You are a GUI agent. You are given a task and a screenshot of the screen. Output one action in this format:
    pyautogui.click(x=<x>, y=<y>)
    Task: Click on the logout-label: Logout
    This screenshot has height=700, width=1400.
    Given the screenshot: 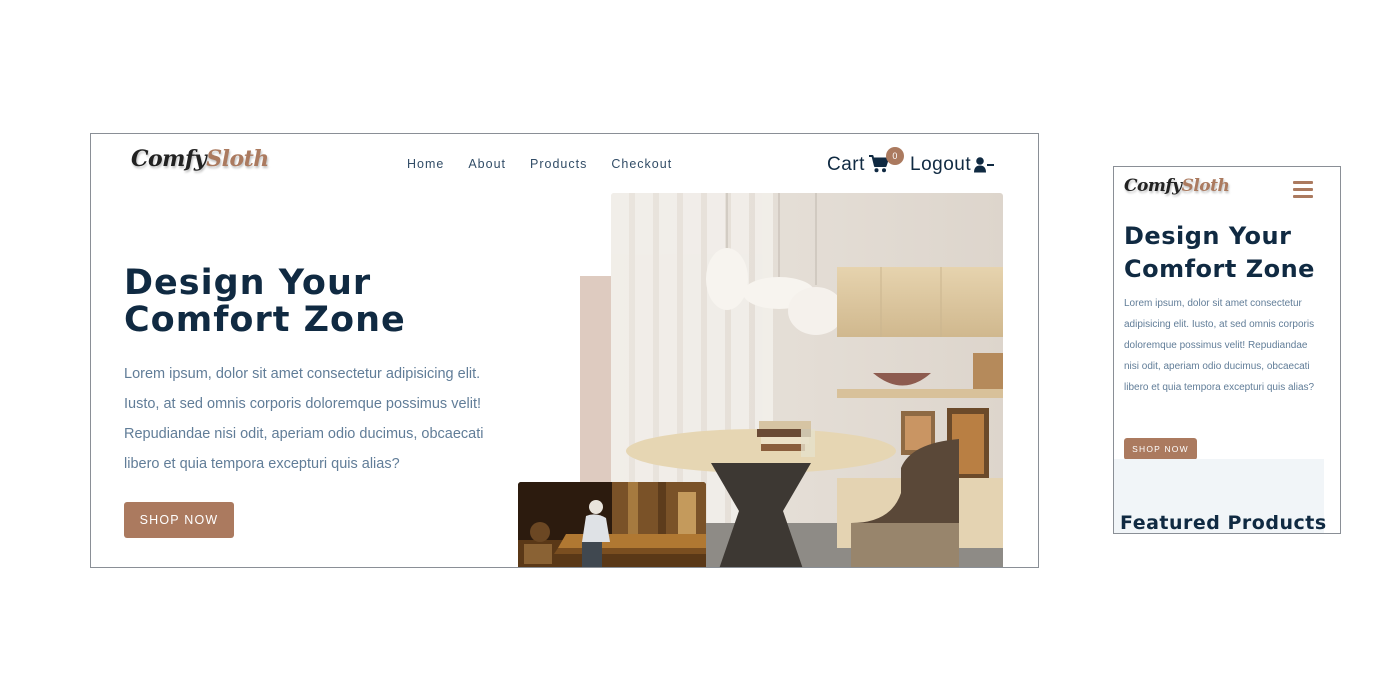 What is the action you would take?
    pyautogui.click(x=941, y=164)
    